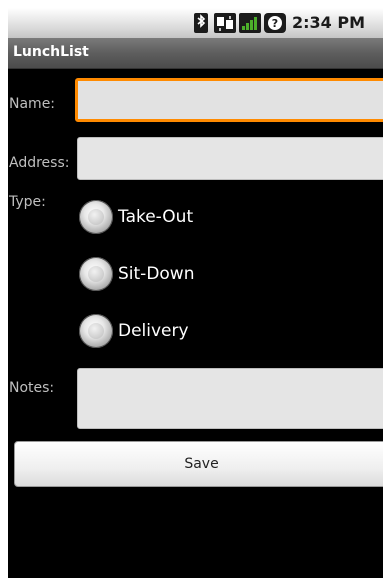 This screenshot has height=578, width=383. I want to click on address-label: Address:, so click(39, 163).